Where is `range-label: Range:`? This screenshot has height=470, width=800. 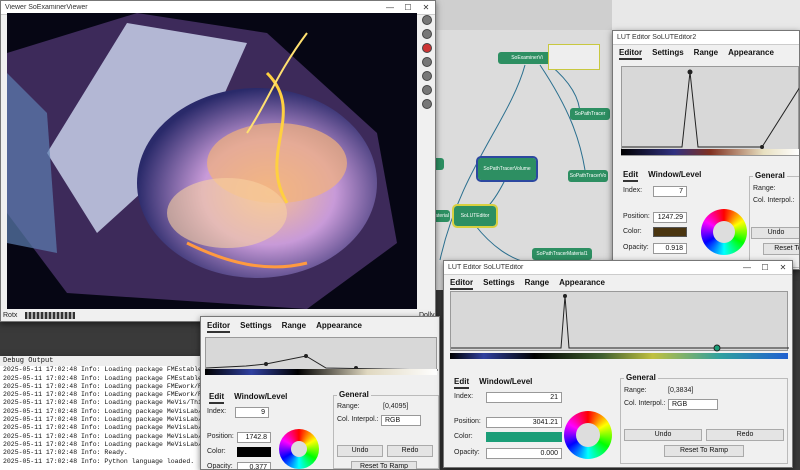
range-label: Range: is located at coordinates (764, 188).